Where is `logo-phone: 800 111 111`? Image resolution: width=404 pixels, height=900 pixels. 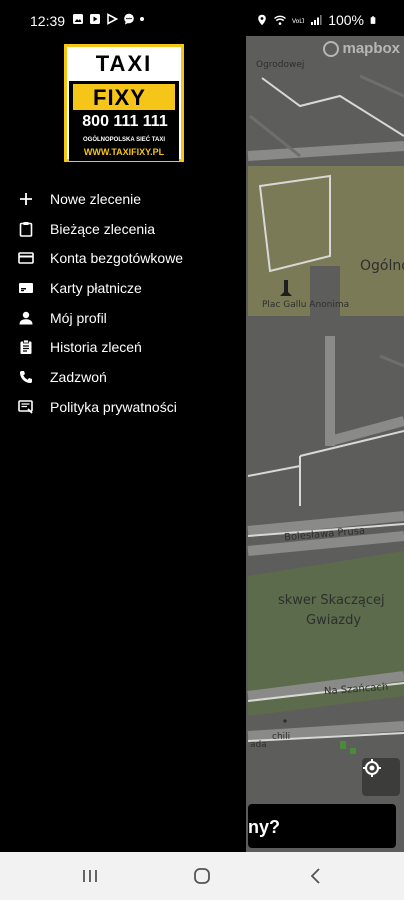 logo-phone: 800 111 111 is located at coordinates (125, 121).